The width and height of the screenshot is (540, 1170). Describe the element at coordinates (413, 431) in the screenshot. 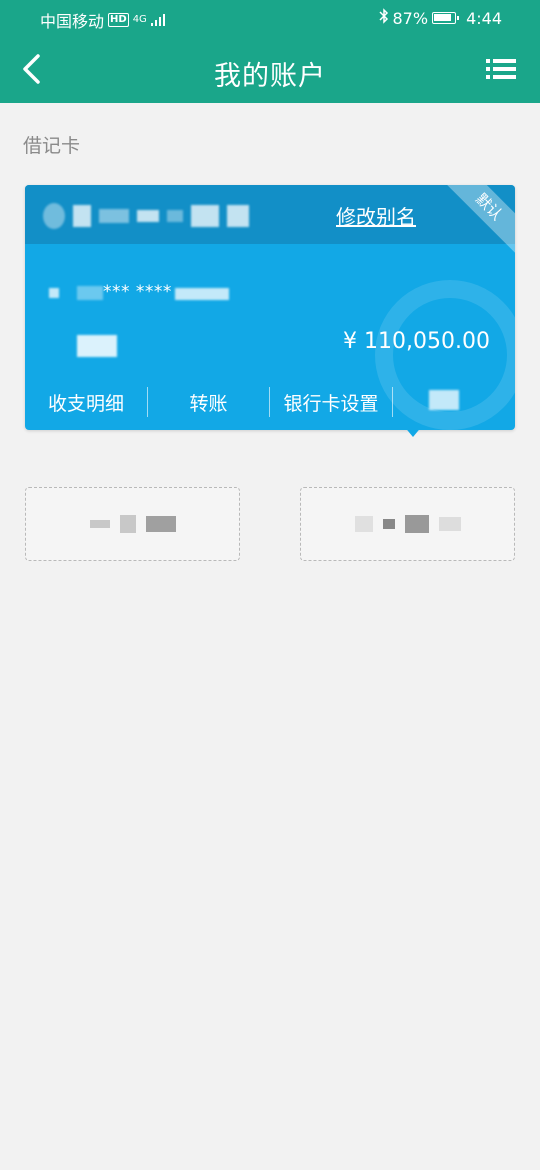

I see `card-pointer` at that location.